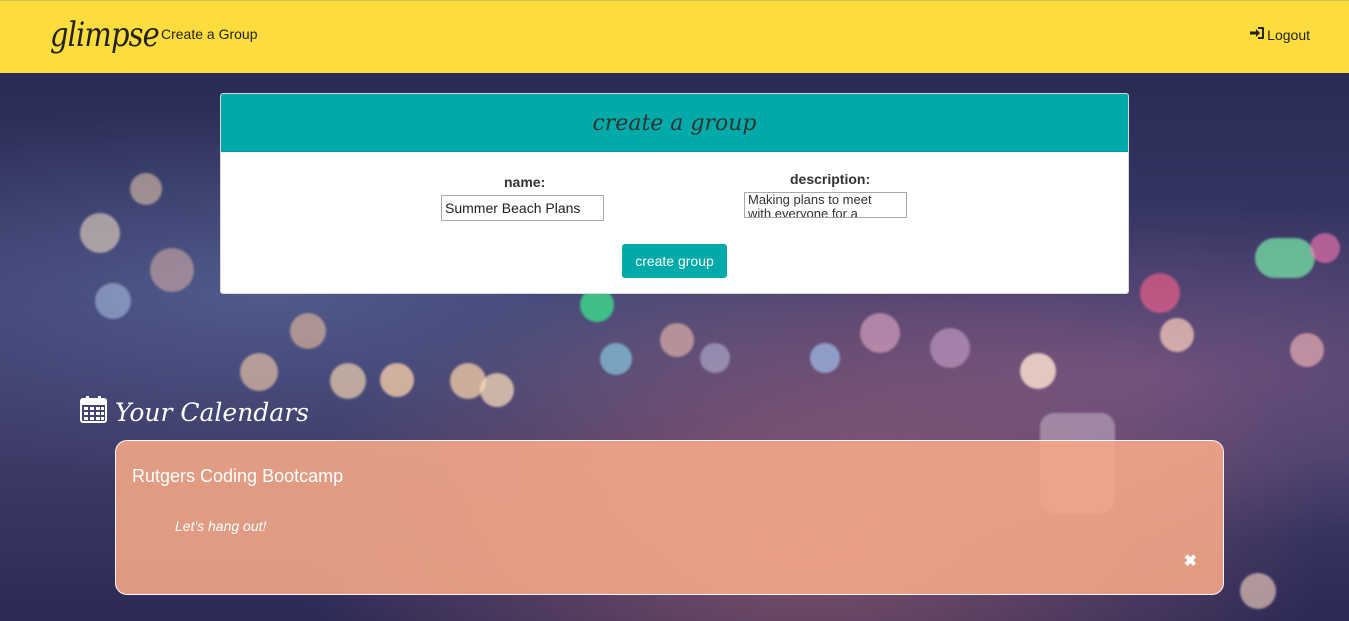 The height and width of the screenshot is (621, 1349). I want to click on close-icon: ✖, so click(1190, 561).